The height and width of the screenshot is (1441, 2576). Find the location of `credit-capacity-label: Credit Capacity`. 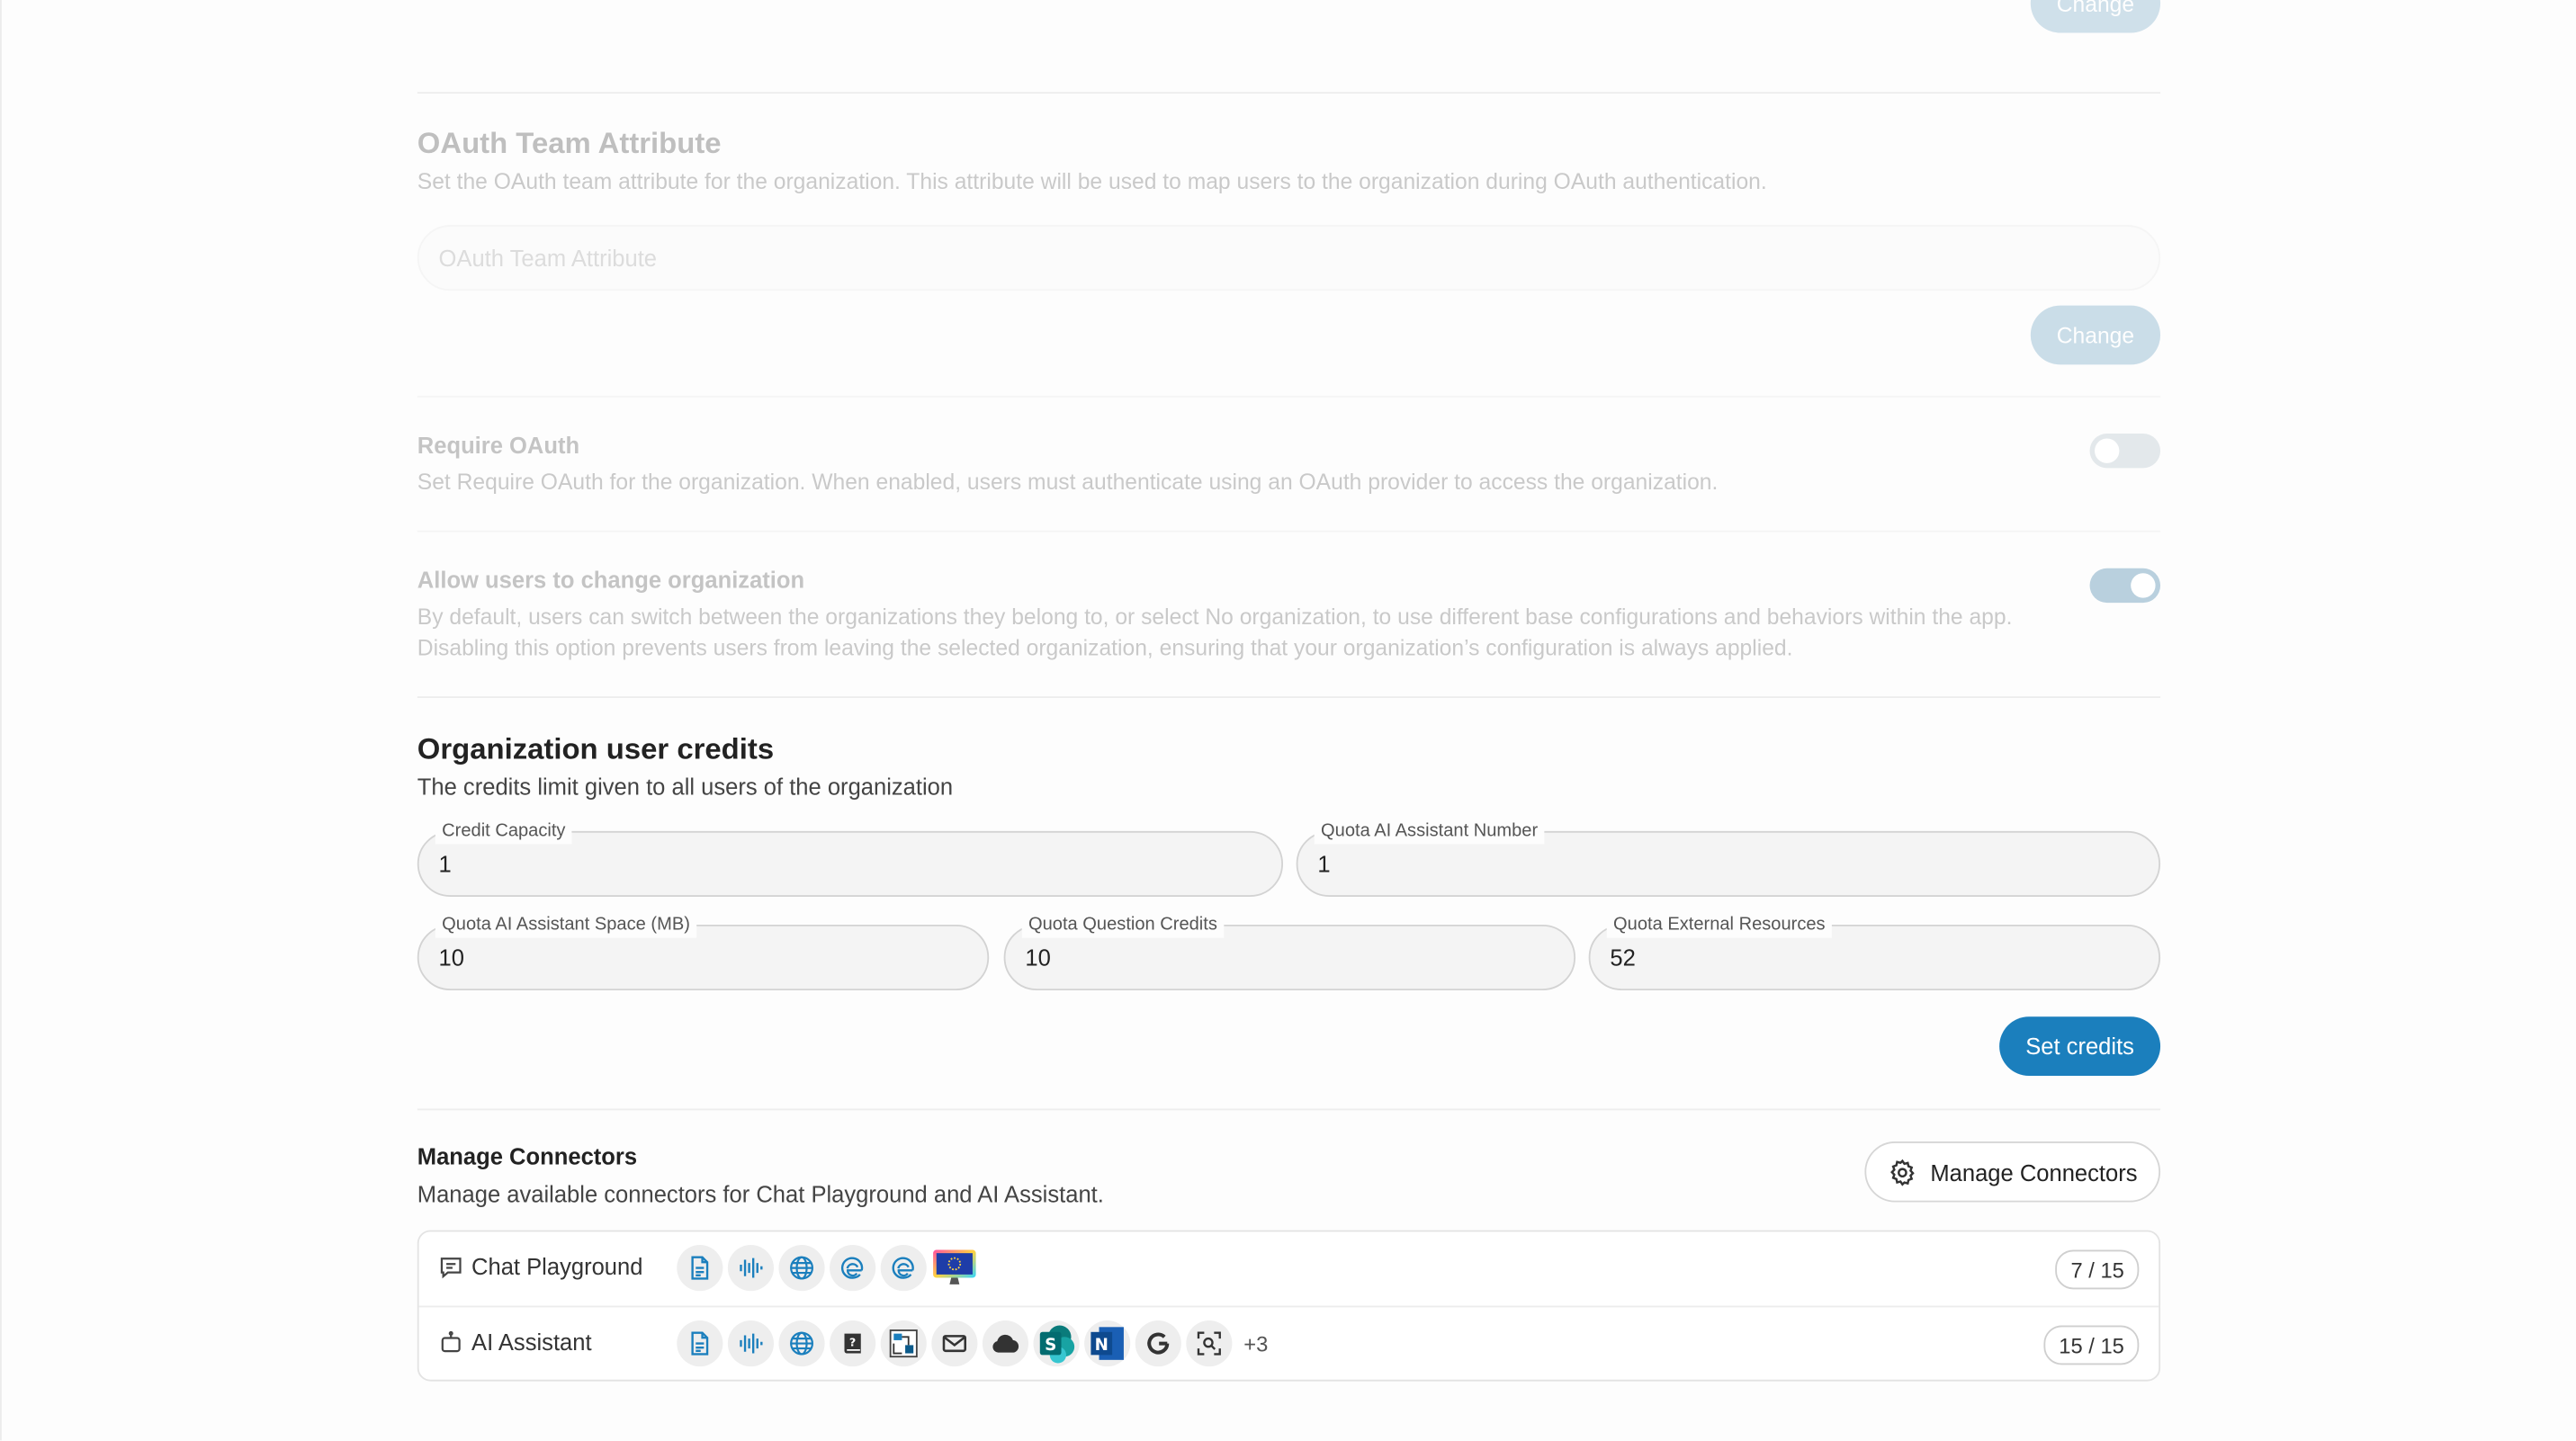

credit-capacity-label: Credit Capacity is located at coordinates (504, 831).